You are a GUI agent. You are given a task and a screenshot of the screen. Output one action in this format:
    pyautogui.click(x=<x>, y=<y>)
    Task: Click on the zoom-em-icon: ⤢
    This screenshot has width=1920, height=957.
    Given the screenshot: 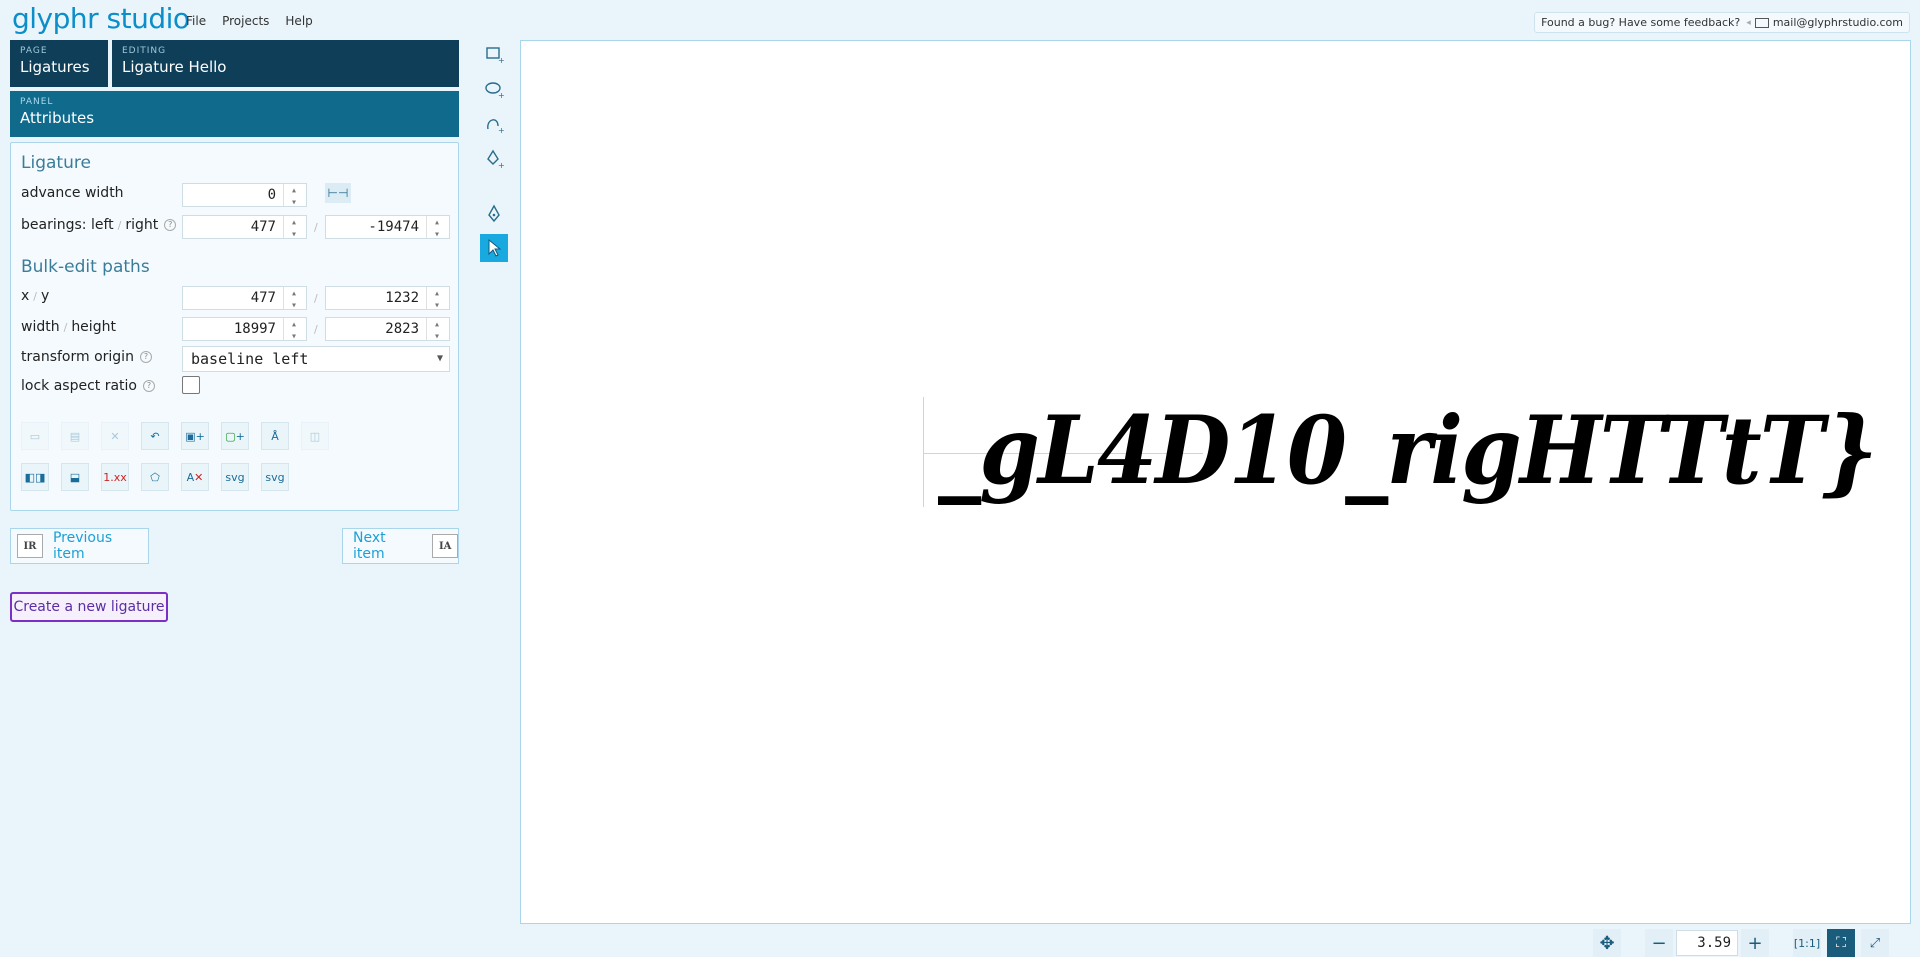 What is the action you would take?
    pyautogui.click(x=1875, y=943)
    